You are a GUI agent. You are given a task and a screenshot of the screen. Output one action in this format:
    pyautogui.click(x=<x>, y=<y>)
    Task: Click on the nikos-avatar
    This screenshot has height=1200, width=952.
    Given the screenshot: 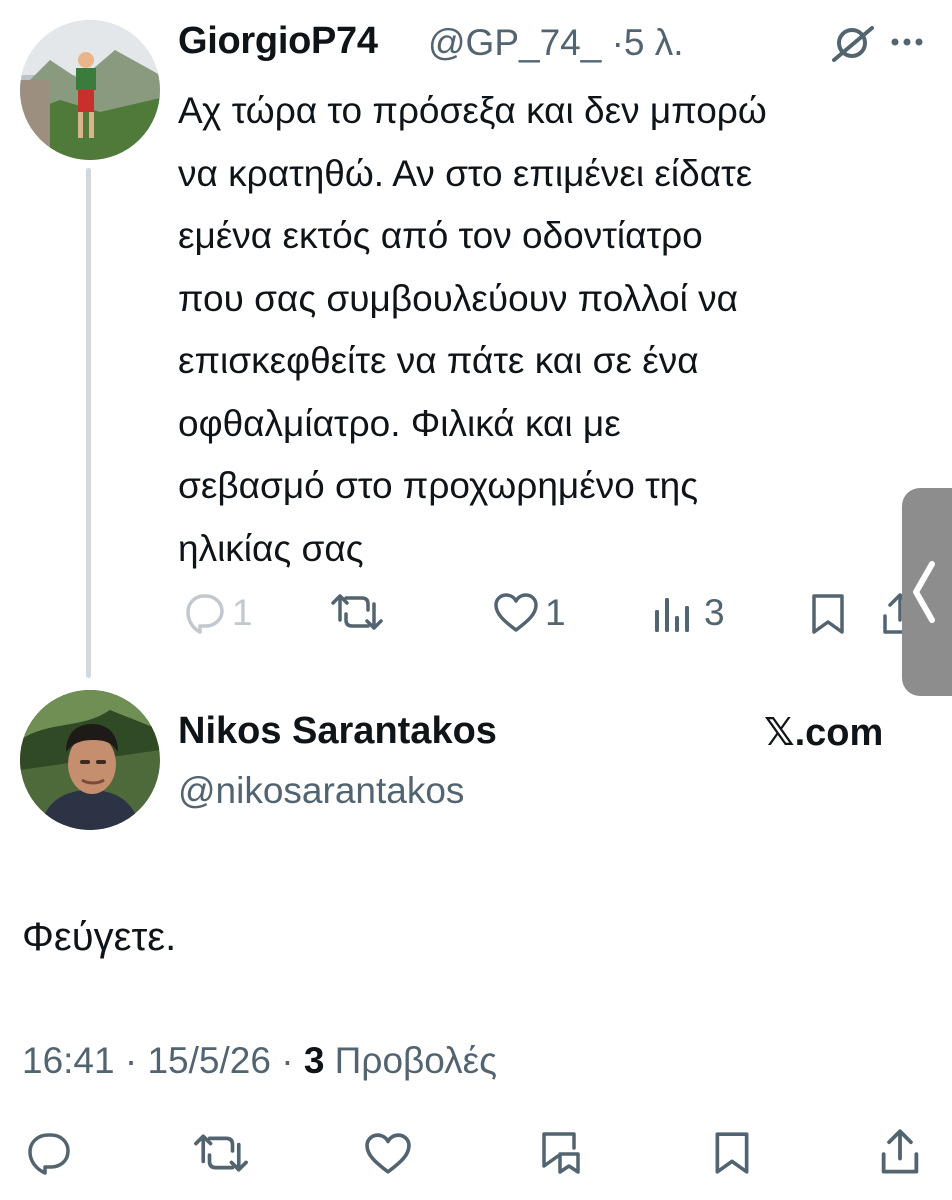 What is the action you would take?
    pyautogui.click(x=90, y=760)
    